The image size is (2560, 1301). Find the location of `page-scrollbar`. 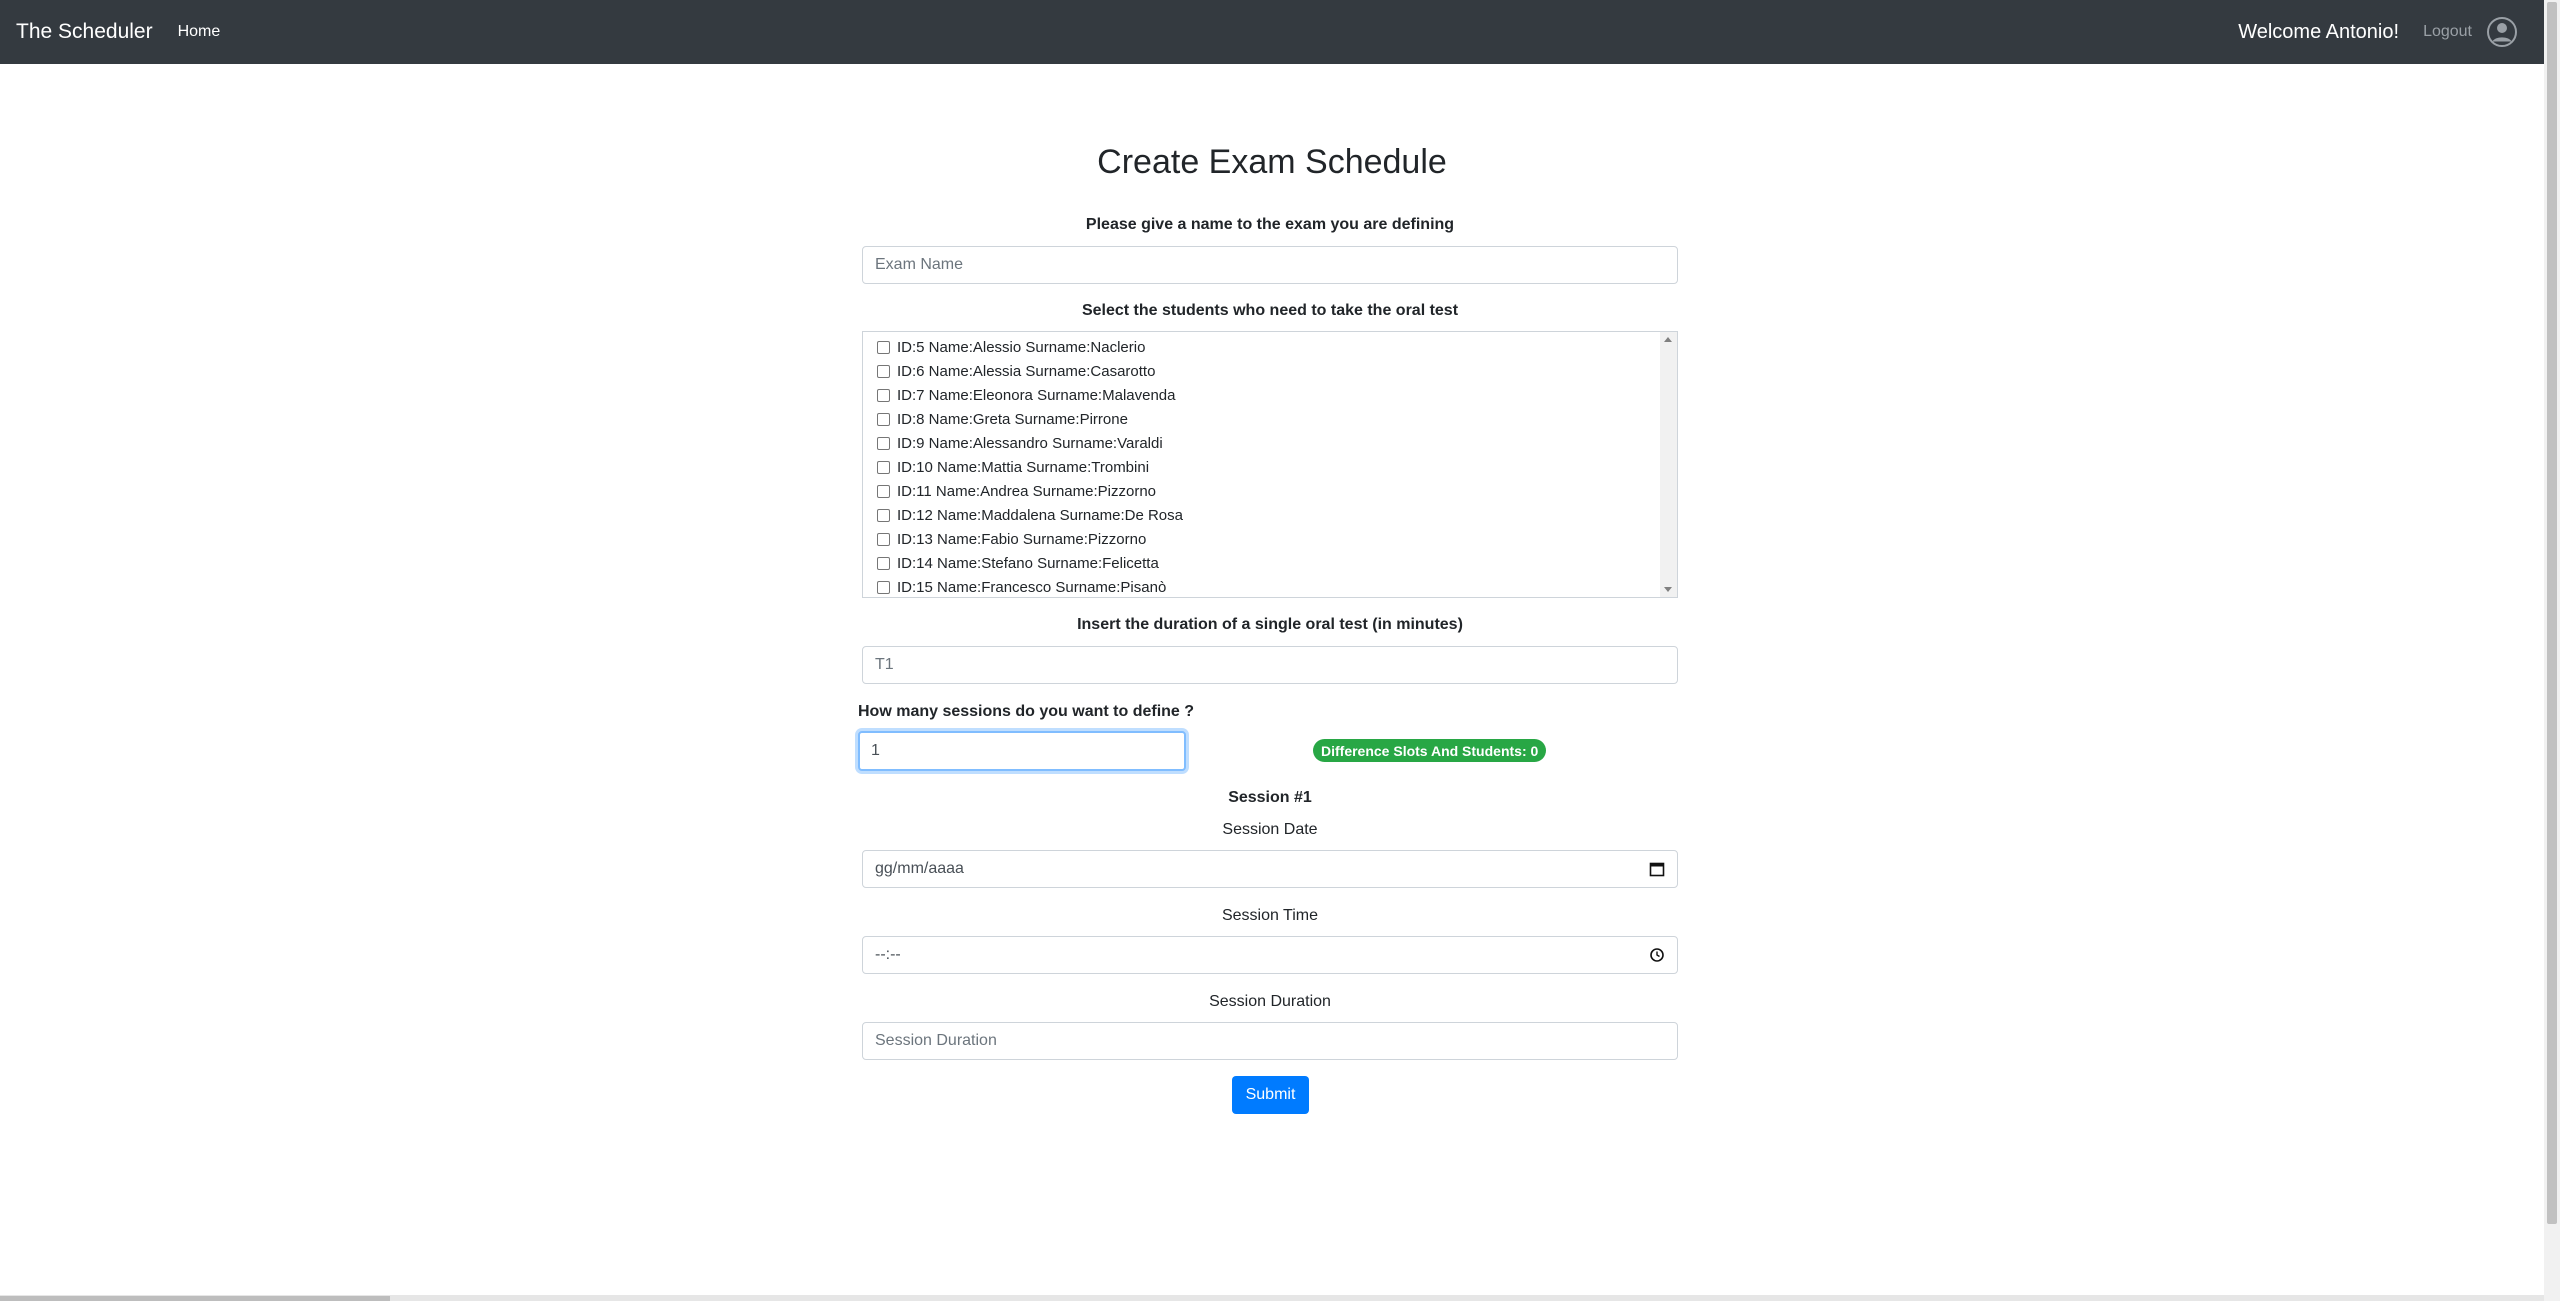

page-scrollbar is located at coordinates (2552, 650).